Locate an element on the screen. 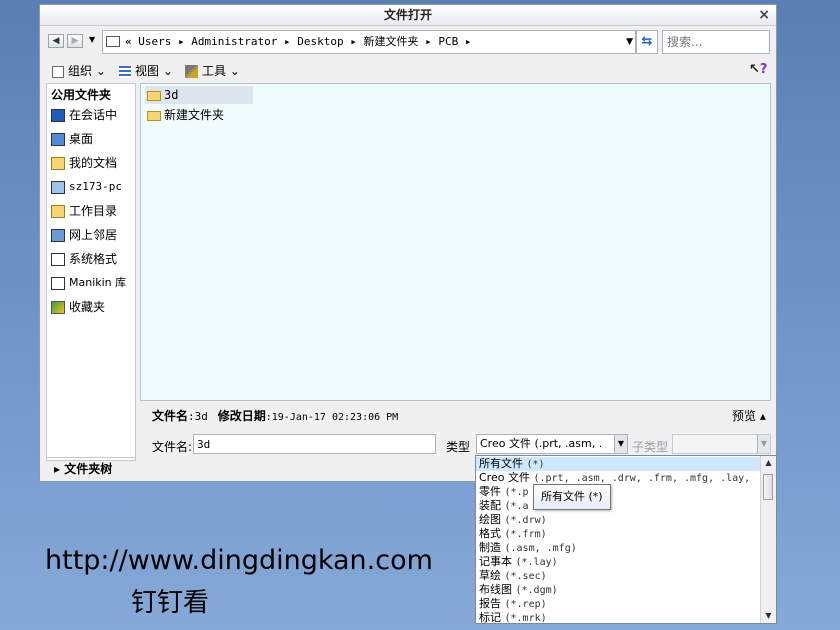 The image size is (840, 630). documents-icon is located at coordinates (58, 163).